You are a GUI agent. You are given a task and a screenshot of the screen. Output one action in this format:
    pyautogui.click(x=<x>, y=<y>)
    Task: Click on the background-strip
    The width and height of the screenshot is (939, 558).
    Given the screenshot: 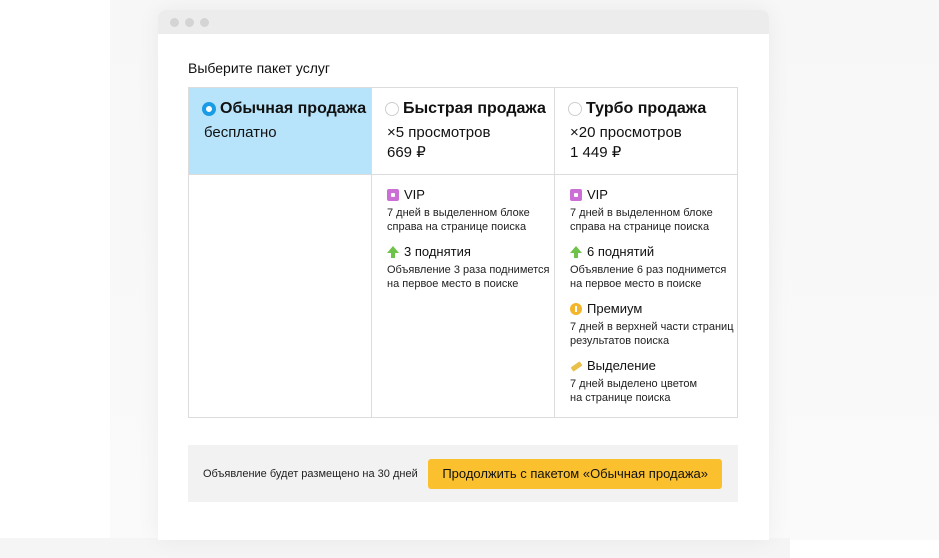 What is the action you would take?
    pyautogui.click(x=395, y=548)
    